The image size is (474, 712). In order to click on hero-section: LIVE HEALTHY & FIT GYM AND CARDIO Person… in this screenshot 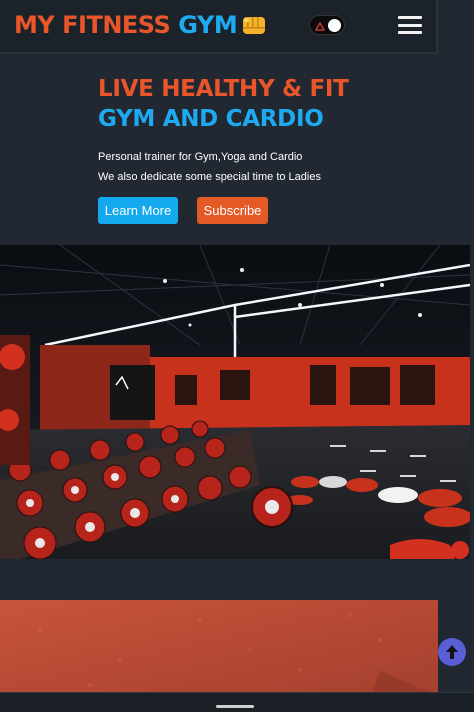, I will do `click(268, 130)`.